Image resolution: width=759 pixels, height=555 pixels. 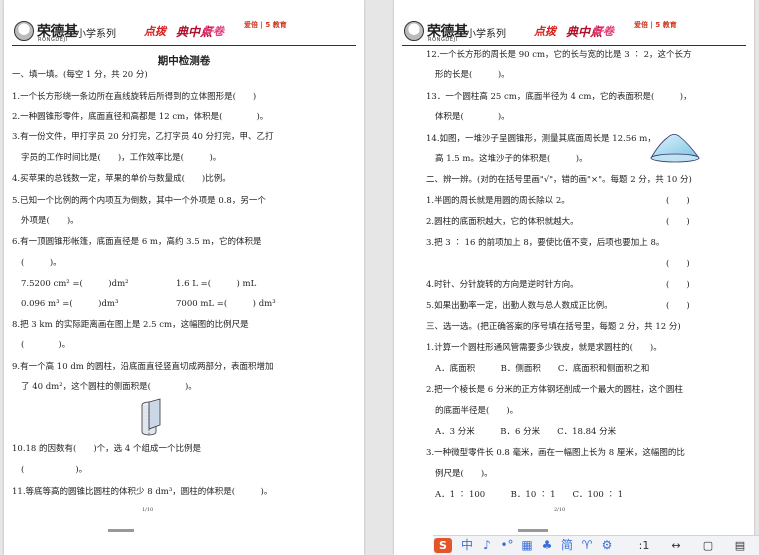 What do you see at coordinates (676, 545) in the screenshot?
I see `fit-width-icon: ↔` at bounding box center [676, 545].